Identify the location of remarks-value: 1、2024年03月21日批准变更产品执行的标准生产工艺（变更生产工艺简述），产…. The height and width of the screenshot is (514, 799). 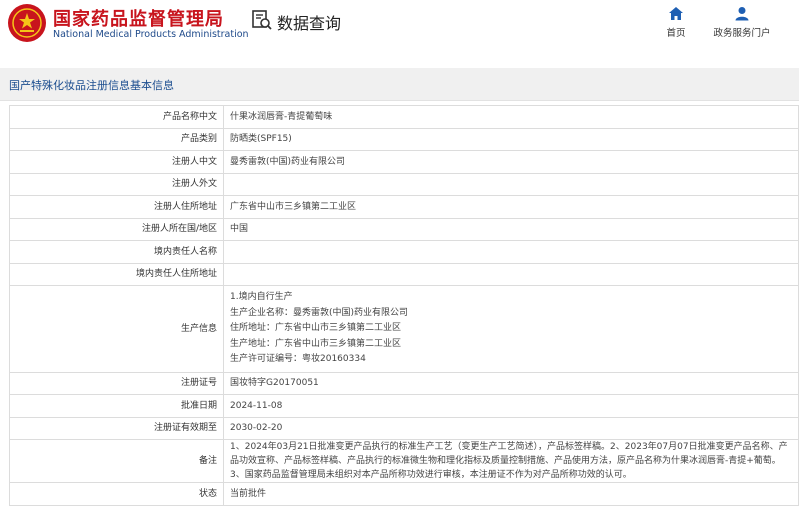
(511, 461).